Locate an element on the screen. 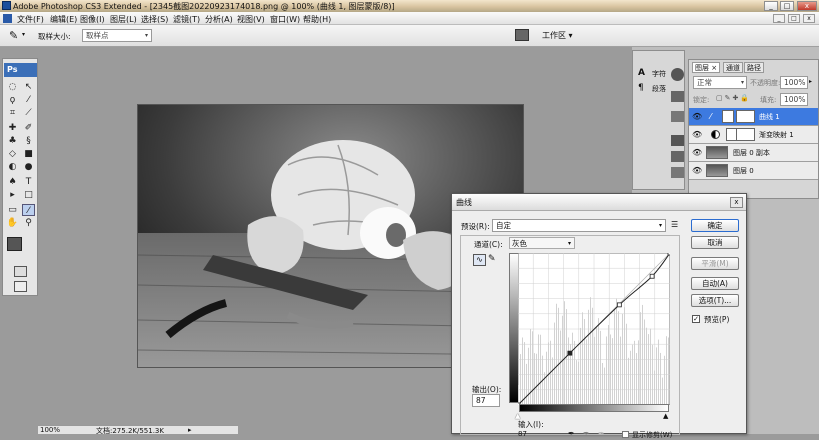  zoom-tool-icon: ⚲ is located at coordinates (28, 223).